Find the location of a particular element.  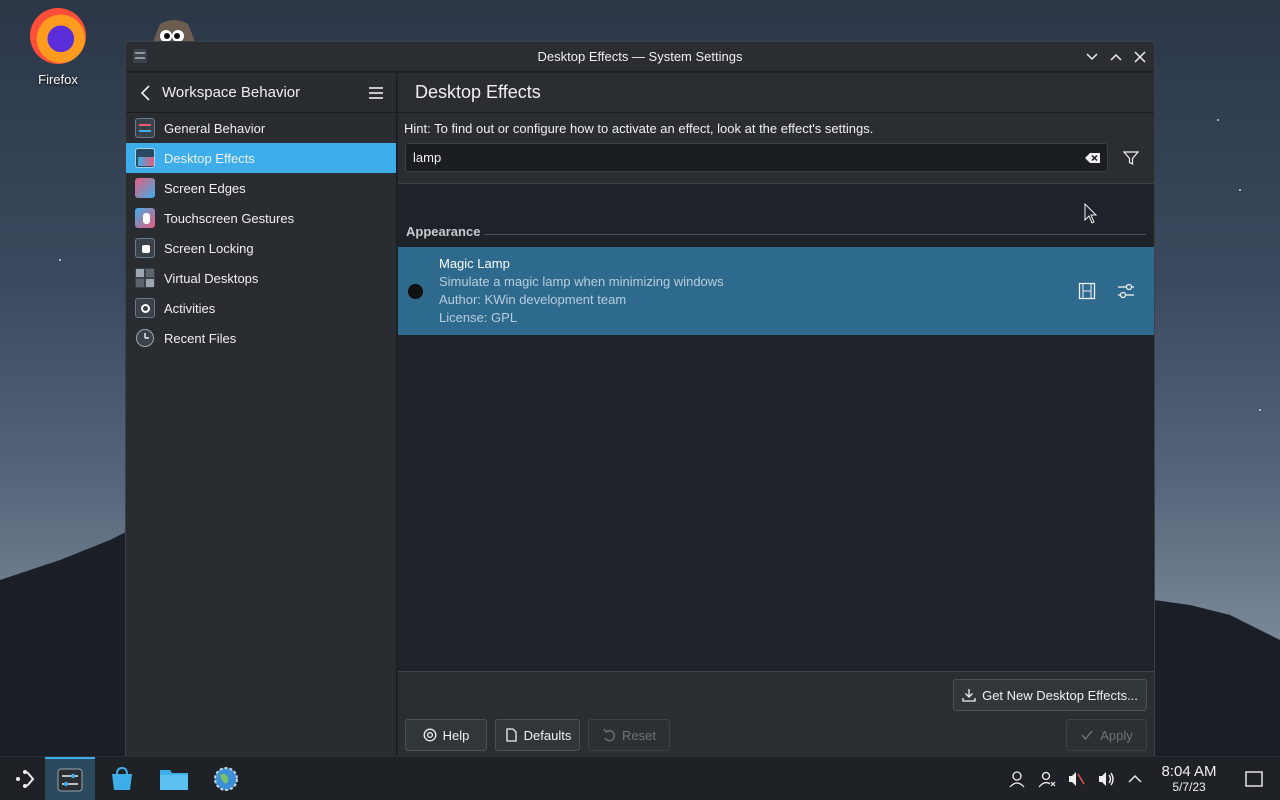

effect-radio-button is located at coordinates (415, 291).